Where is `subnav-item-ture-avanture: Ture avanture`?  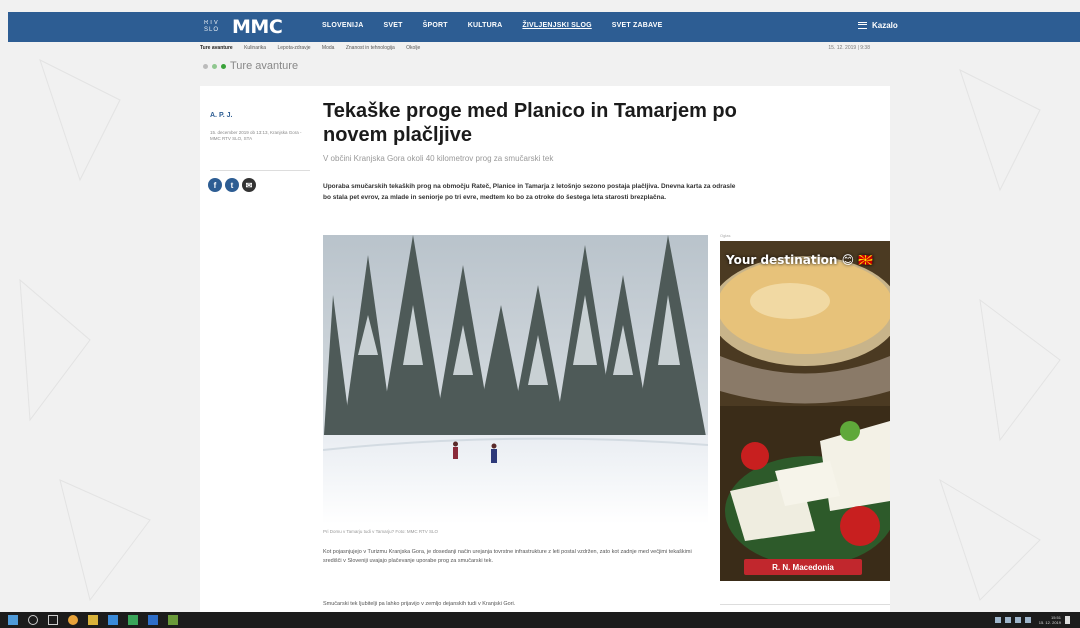 subnav-item-ture-avanture: Ture avanture is located at coordinates (216, 48).